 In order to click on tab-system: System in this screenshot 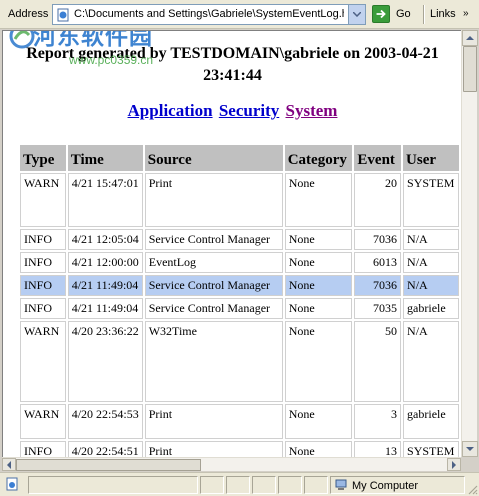, I will do `click(312, 110)`.